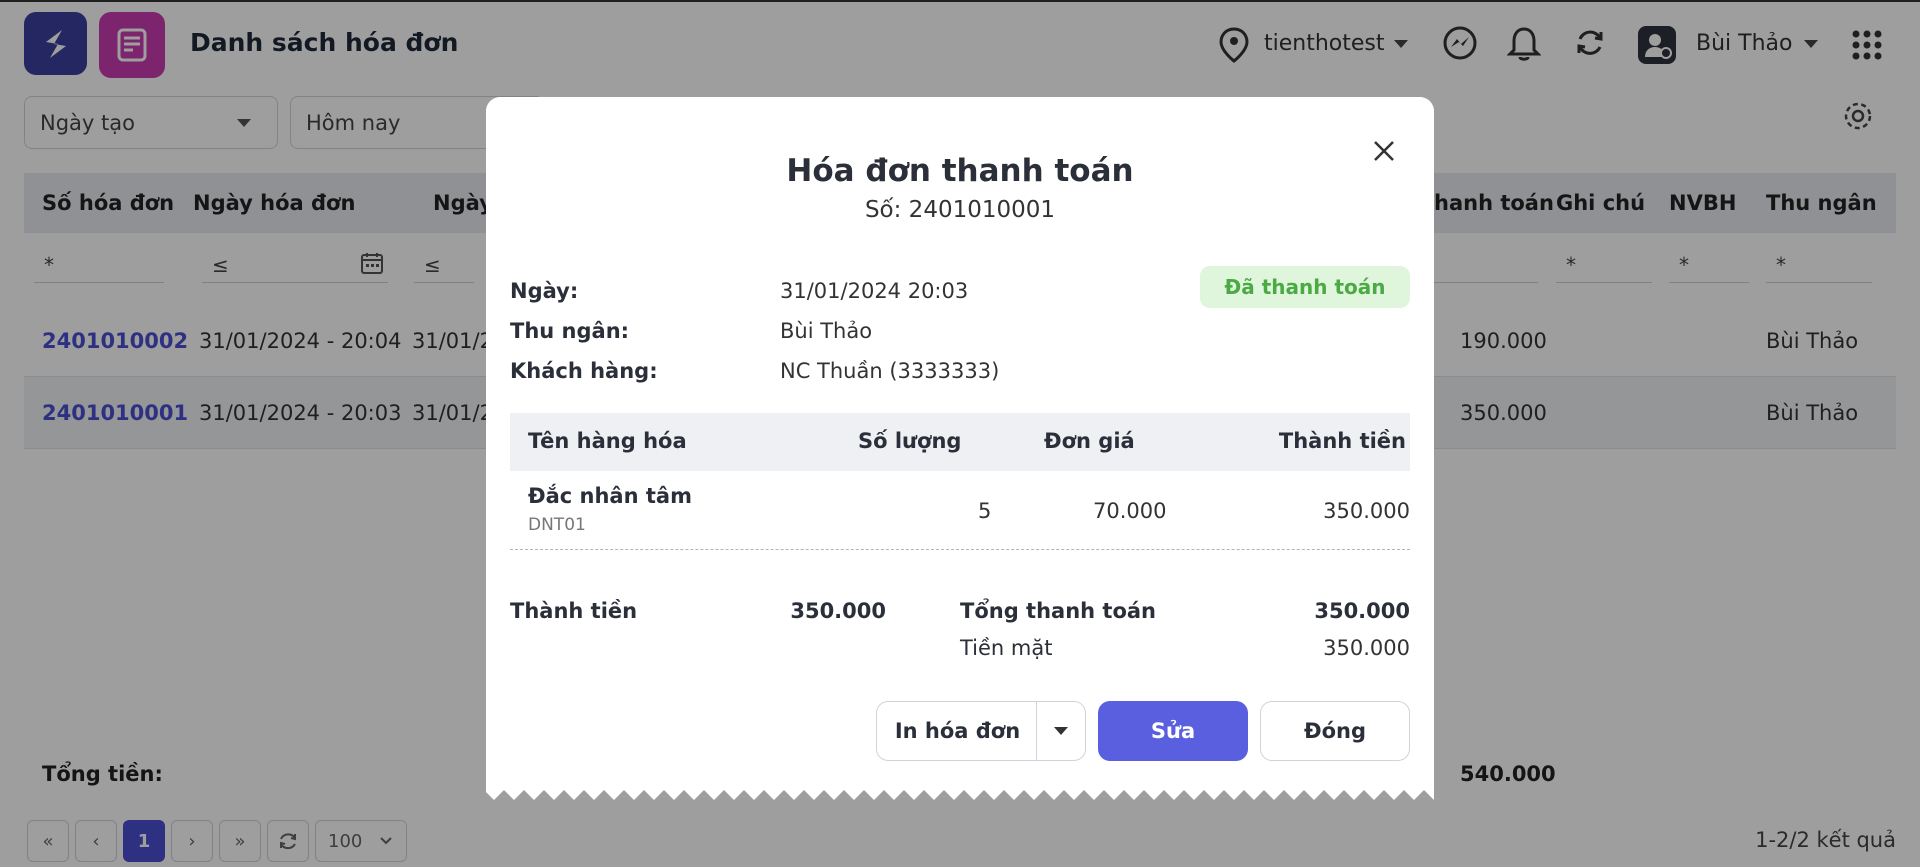  What do you see at coordinates (960, 549) in the screenshot?
I see `divider` at bounding box center [960, 549].